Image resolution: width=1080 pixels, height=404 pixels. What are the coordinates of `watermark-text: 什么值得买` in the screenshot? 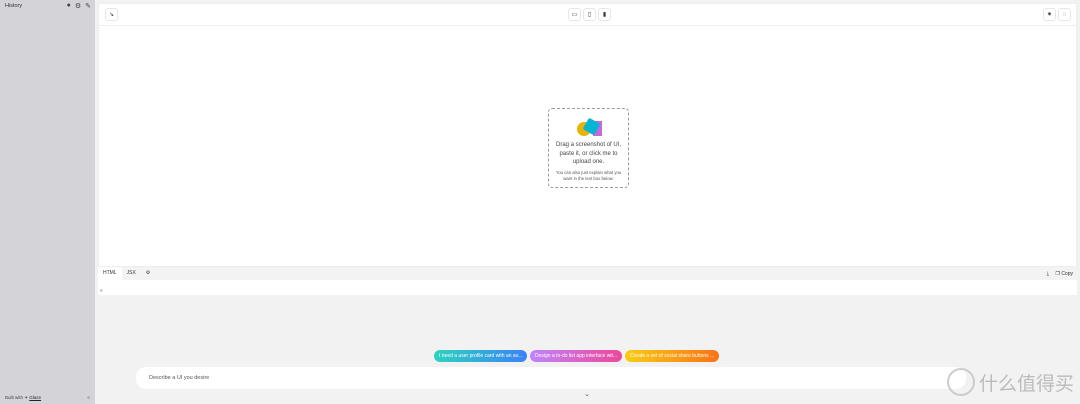 It's located at (1026, 383).